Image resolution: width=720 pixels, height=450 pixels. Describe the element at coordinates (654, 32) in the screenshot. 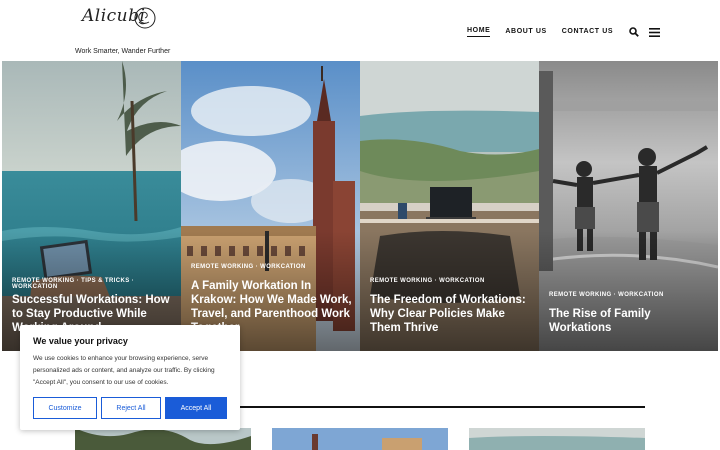

I see `hamburger-menu-icon` at that location.